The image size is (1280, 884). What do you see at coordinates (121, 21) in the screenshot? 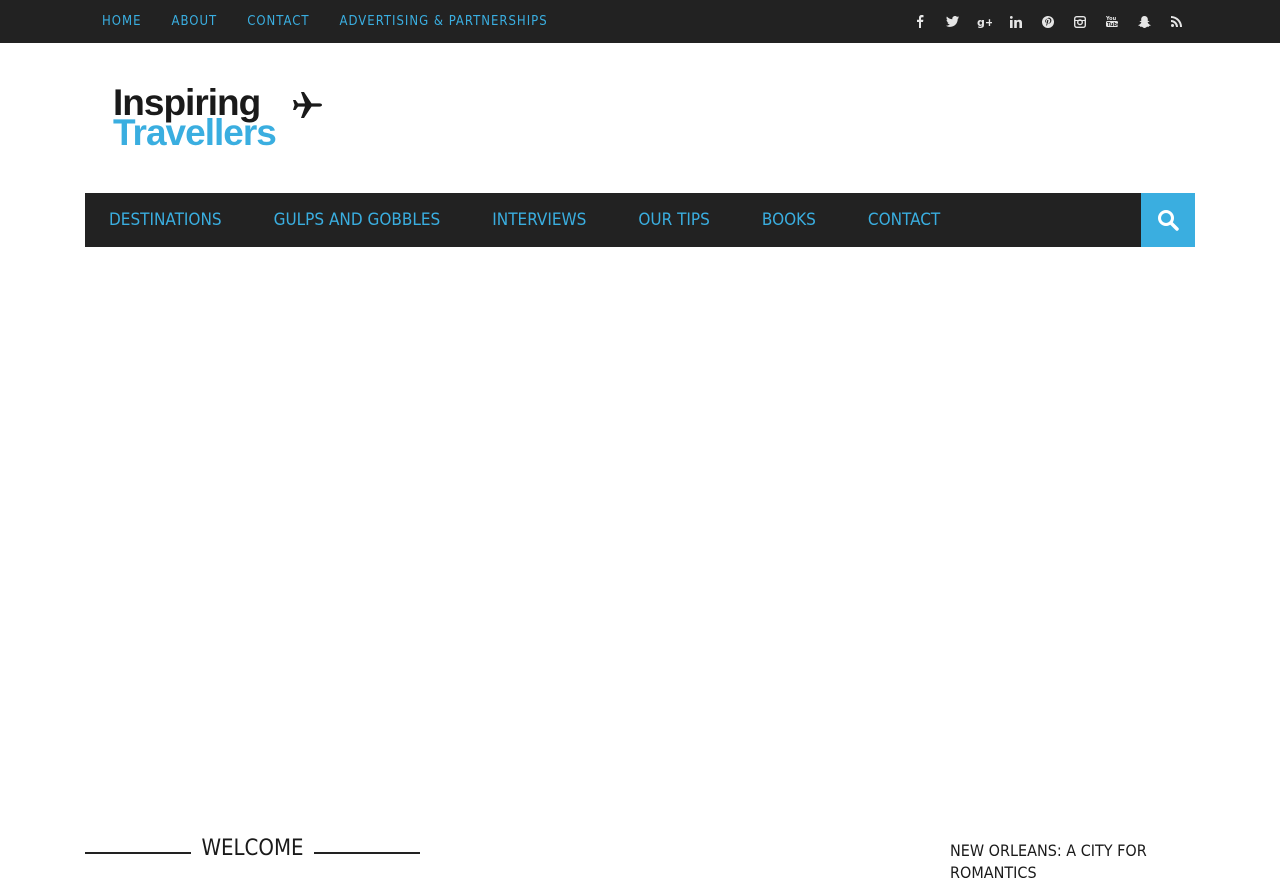
I see `topnav-home-link: HOME` at bounding box center [121, 21].